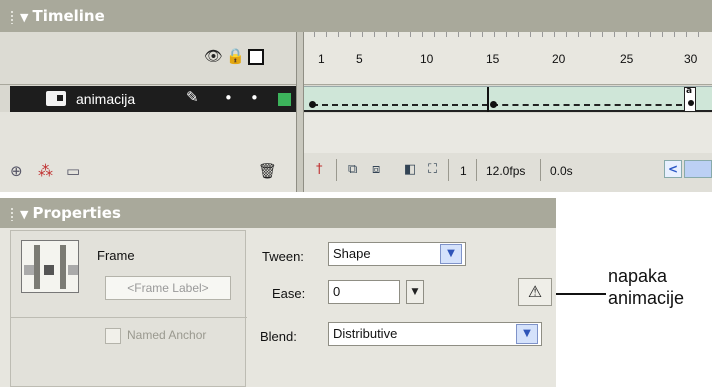 The width and height of the screenshot is (712, 387). I want to click on insert-folder-icon: ▭, so click(73, 171).